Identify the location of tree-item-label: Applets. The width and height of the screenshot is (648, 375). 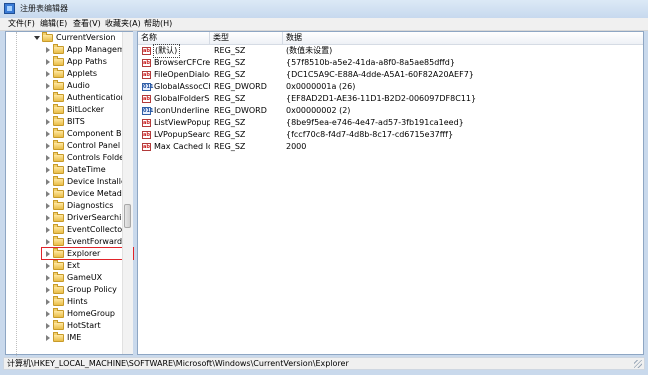
(82, 73).